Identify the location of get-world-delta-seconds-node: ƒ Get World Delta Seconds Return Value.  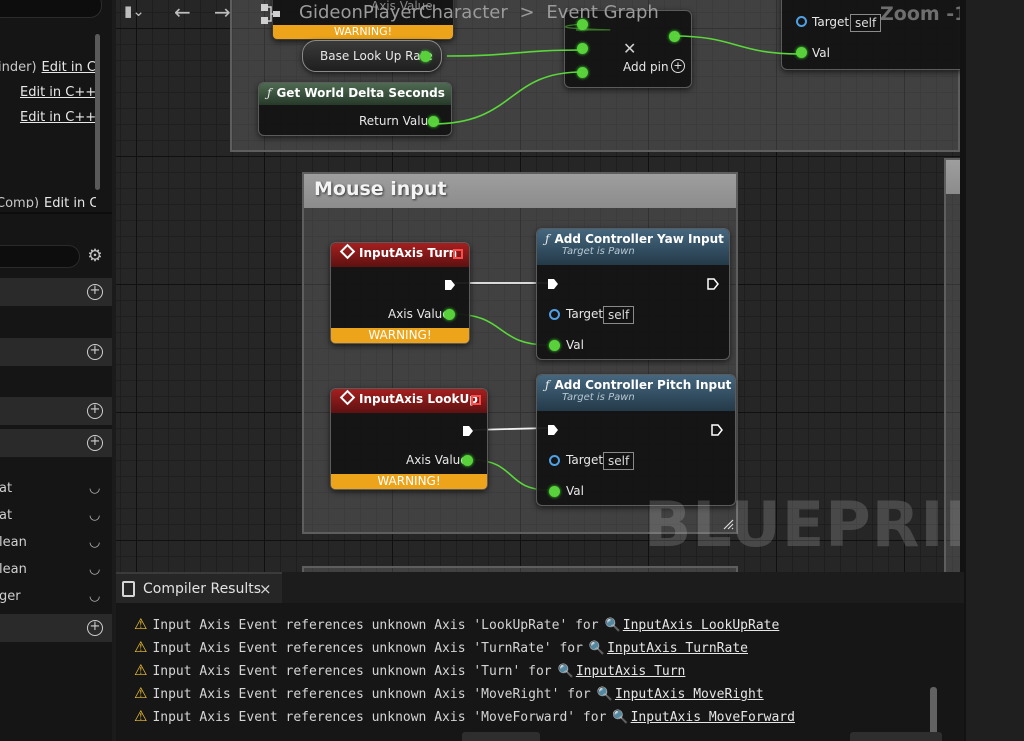
(355, 109).